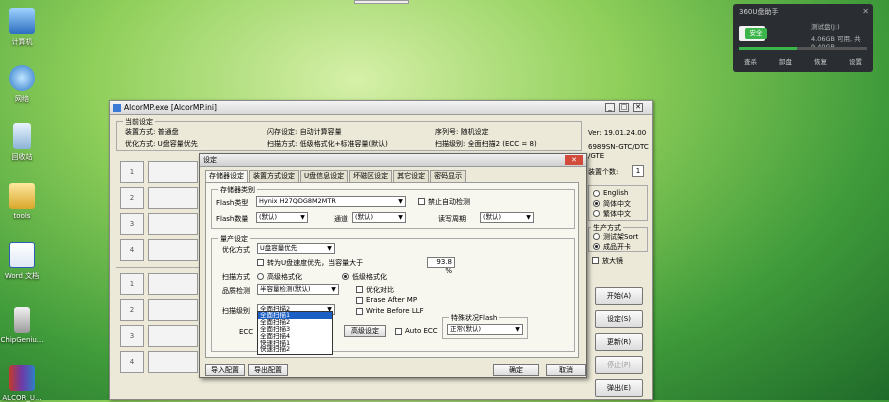  I want to click on import-config-button: 导入配置, so click(225, 370).